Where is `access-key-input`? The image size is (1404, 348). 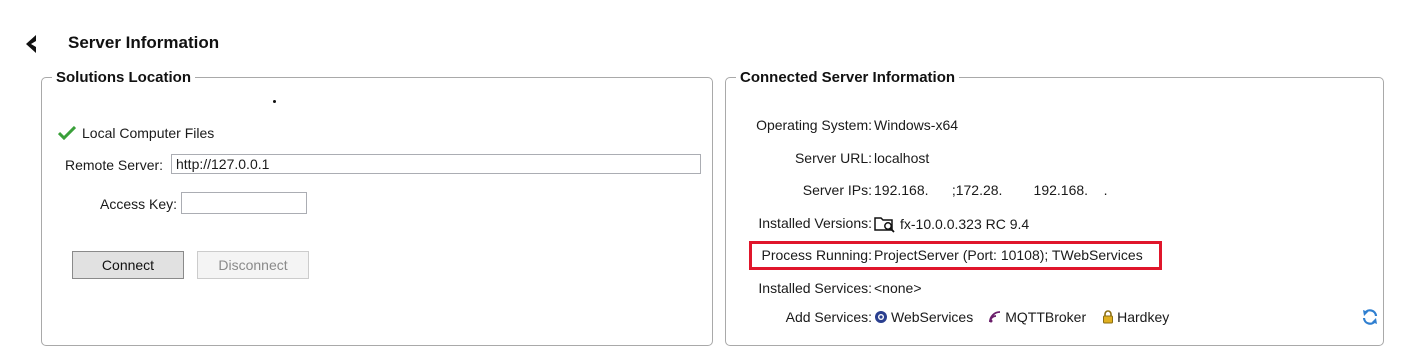 access-key-input is located at coordinates (244, 203).